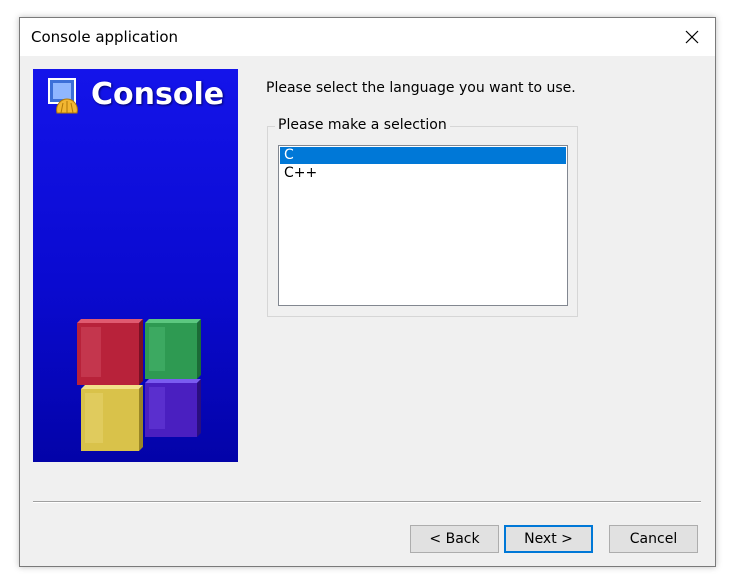 The width and height of the screenshot is (743, 584). I want to click on footer-separator, so click(367, 502).